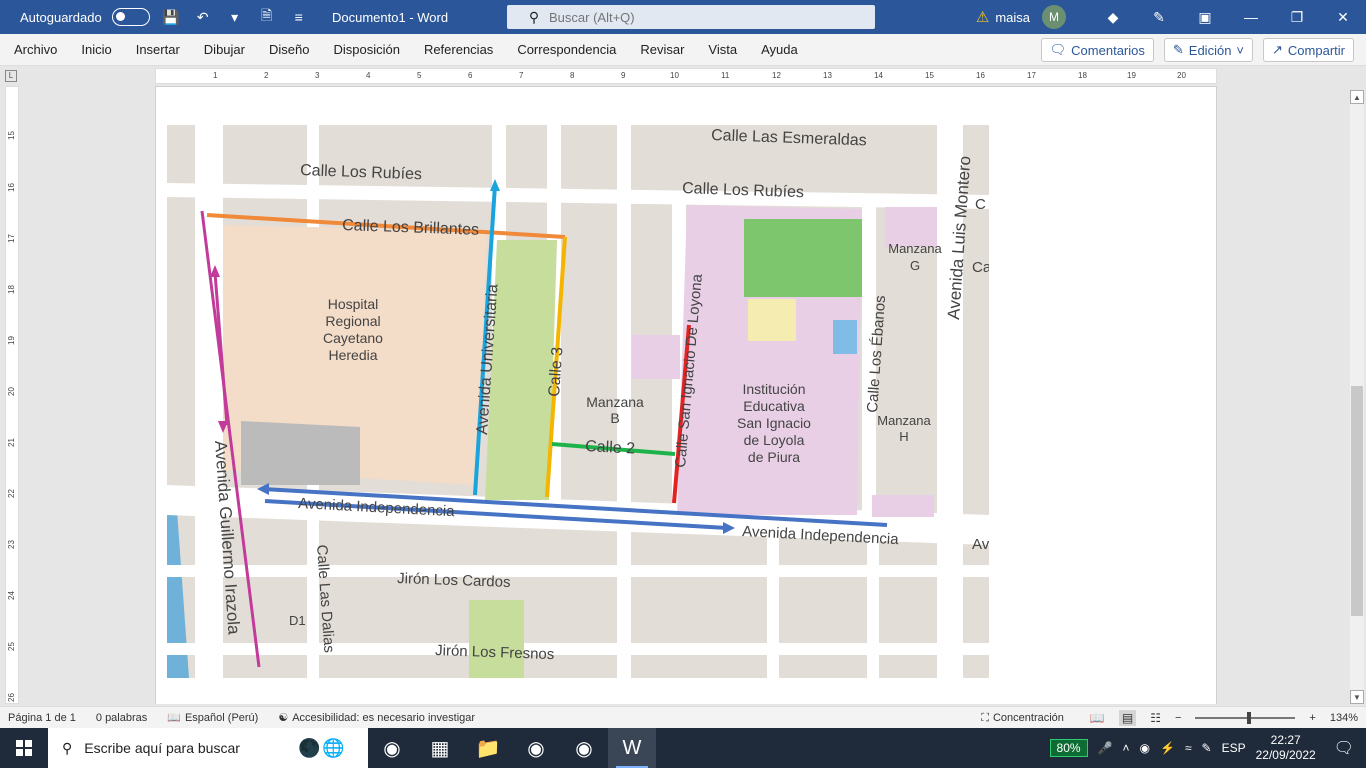  Describe the element at coordinates (584, 748) in the screenshot. I see `chrome-profile-m-app-icon: ◉` at that location.